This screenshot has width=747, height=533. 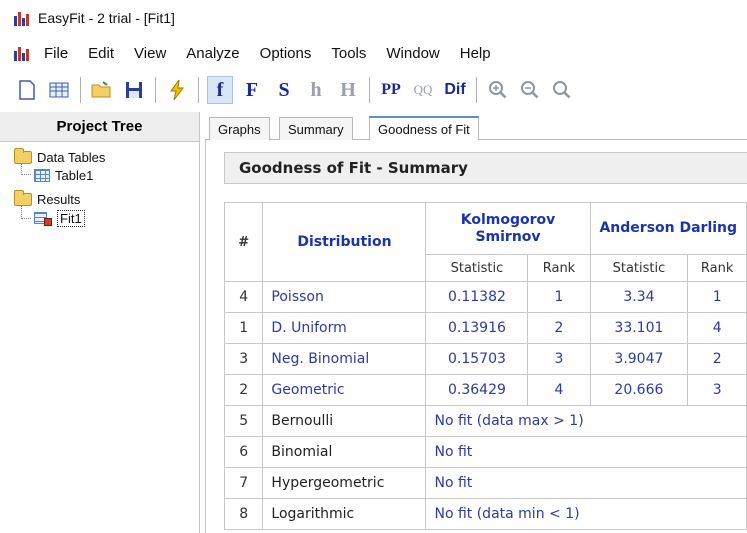 What do you see at coordinates (562, 90) in the screenshot?
I see `zoom-reset-icon` at bounding box center [562, 90].